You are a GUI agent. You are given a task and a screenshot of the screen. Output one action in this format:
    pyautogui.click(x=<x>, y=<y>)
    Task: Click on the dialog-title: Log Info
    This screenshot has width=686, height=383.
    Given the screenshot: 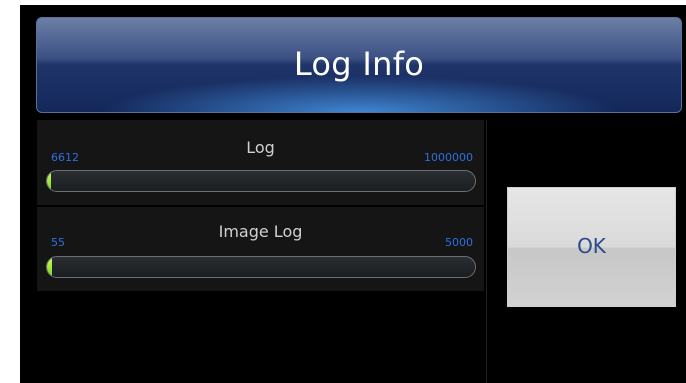 What is the action you would take?
    pyautogui.click(x=359, y=64)
    